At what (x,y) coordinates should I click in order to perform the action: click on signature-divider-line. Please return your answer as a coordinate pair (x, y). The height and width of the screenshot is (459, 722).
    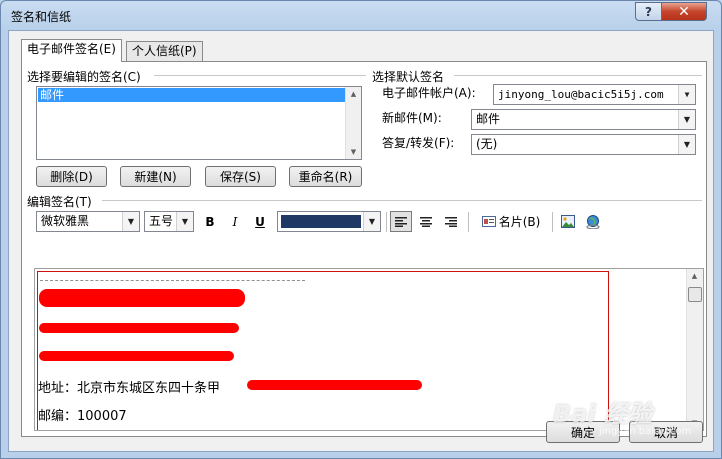
    Looking at the image, I should click on (172, 280).